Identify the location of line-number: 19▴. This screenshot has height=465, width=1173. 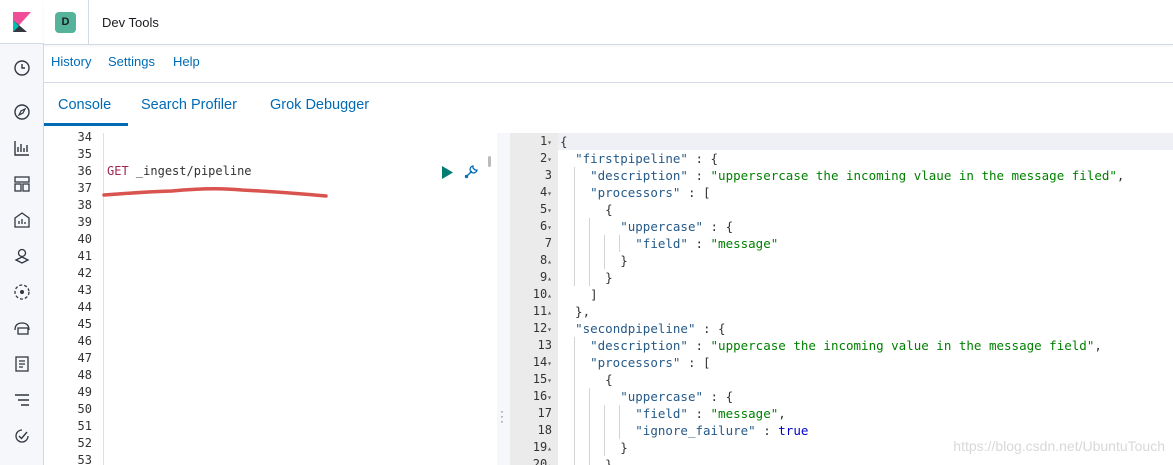
(542, 447).